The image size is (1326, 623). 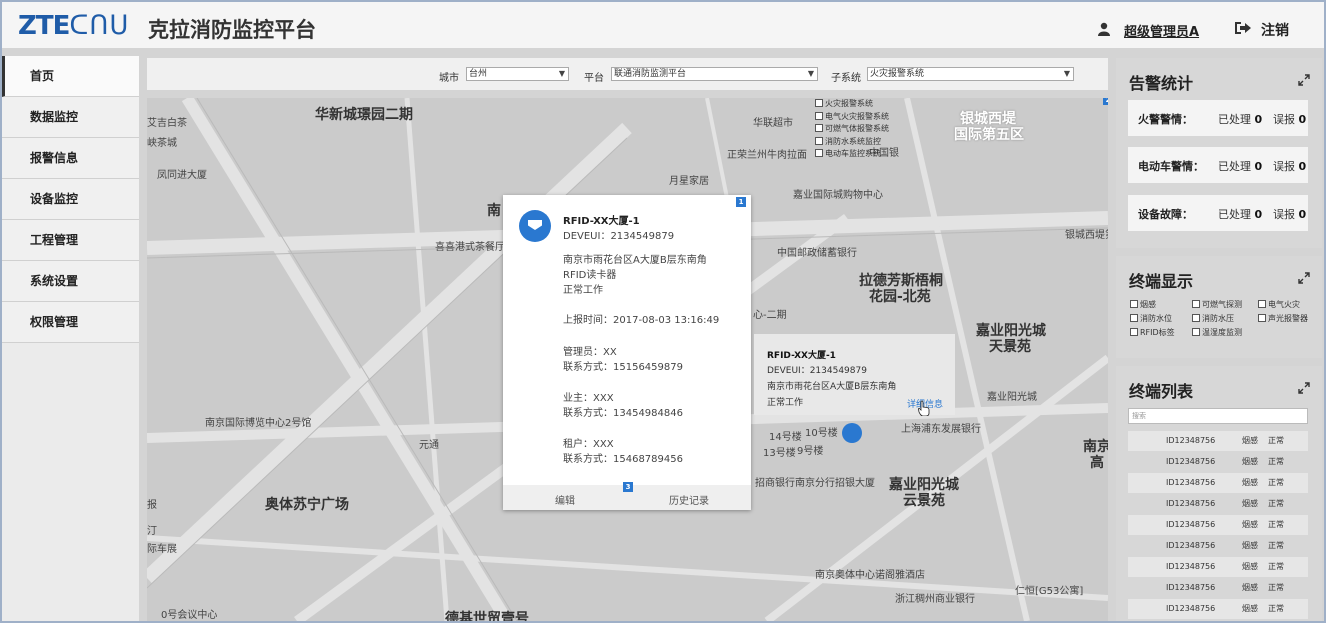 What do you see at coordinates (810, 451) in the screenshot?
I see `map-label: 9号楼` at bounding box center [810, 451].